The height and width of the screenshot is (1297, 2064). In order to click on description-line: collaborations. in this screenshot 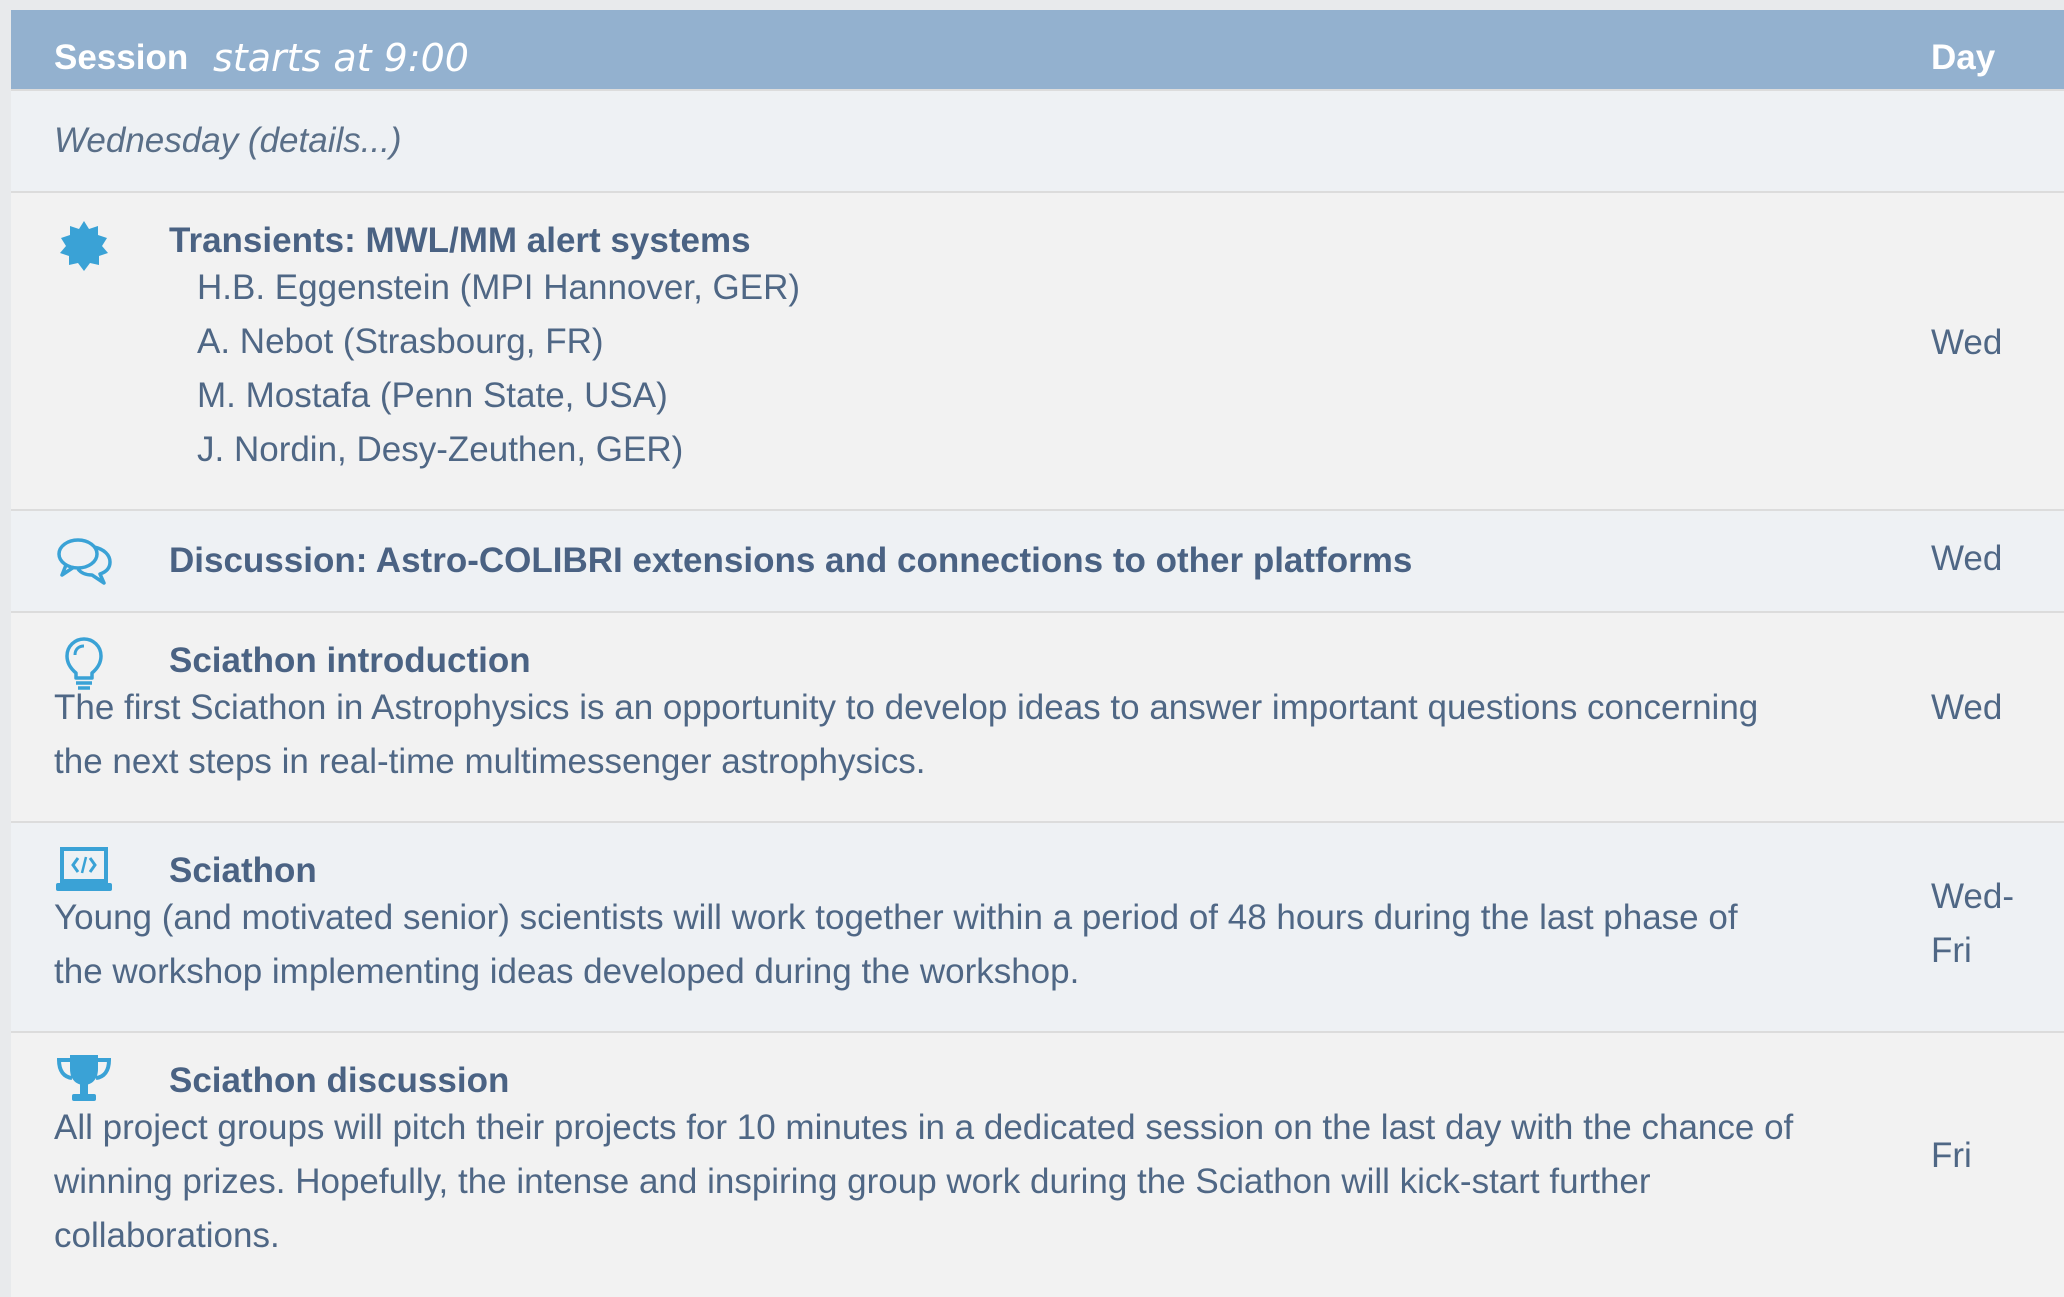, I will do `click(167, 1235)`.